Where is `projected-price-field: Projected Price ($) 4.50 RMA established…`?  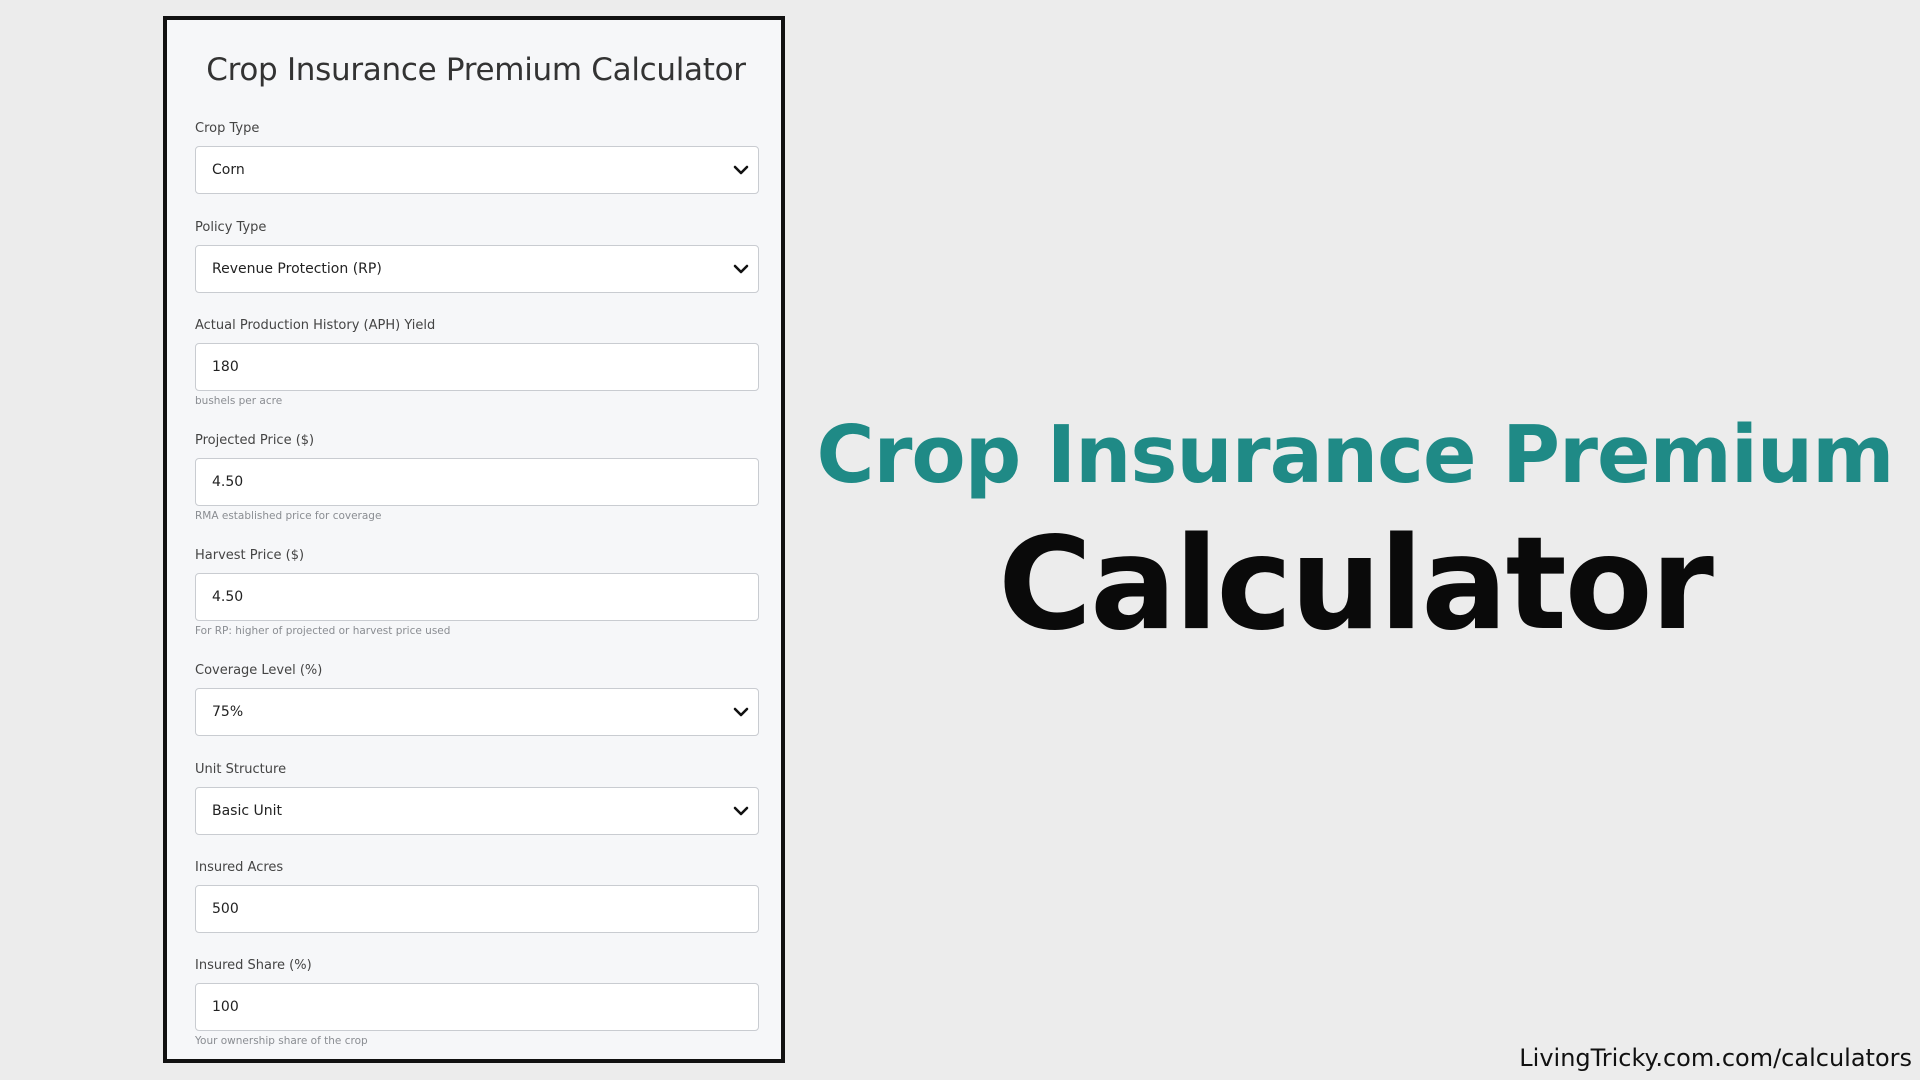 projected-price-field: Projected Price ($) 4.50 RMA established… is located at coordinates (477, 477).